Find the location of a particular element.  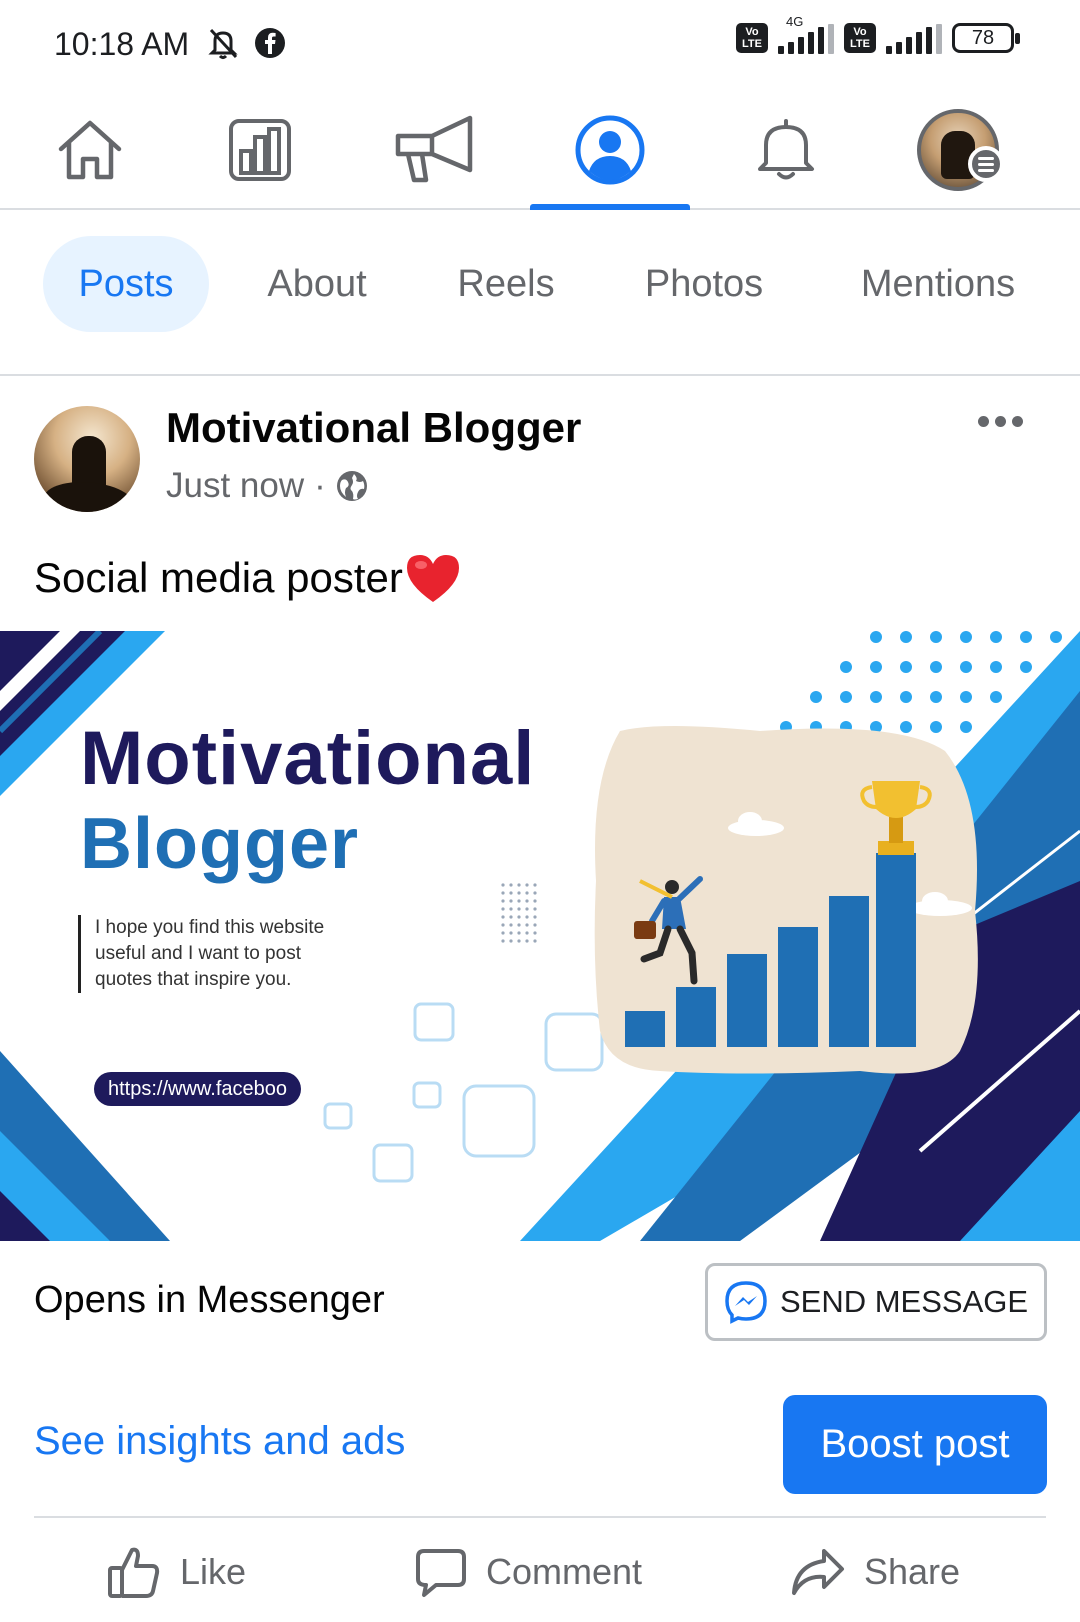

see-insights-link: See insights and ads is located at coordinates (219, 1441).